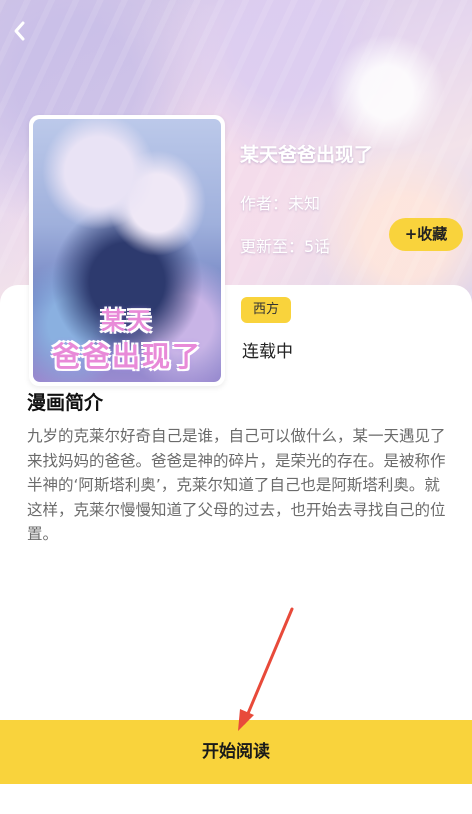  What do you see at coordinates (285, 246) in the screenshot?
I see `comic-update-progress: 更新至：5话` at bounding box center [285, 246].